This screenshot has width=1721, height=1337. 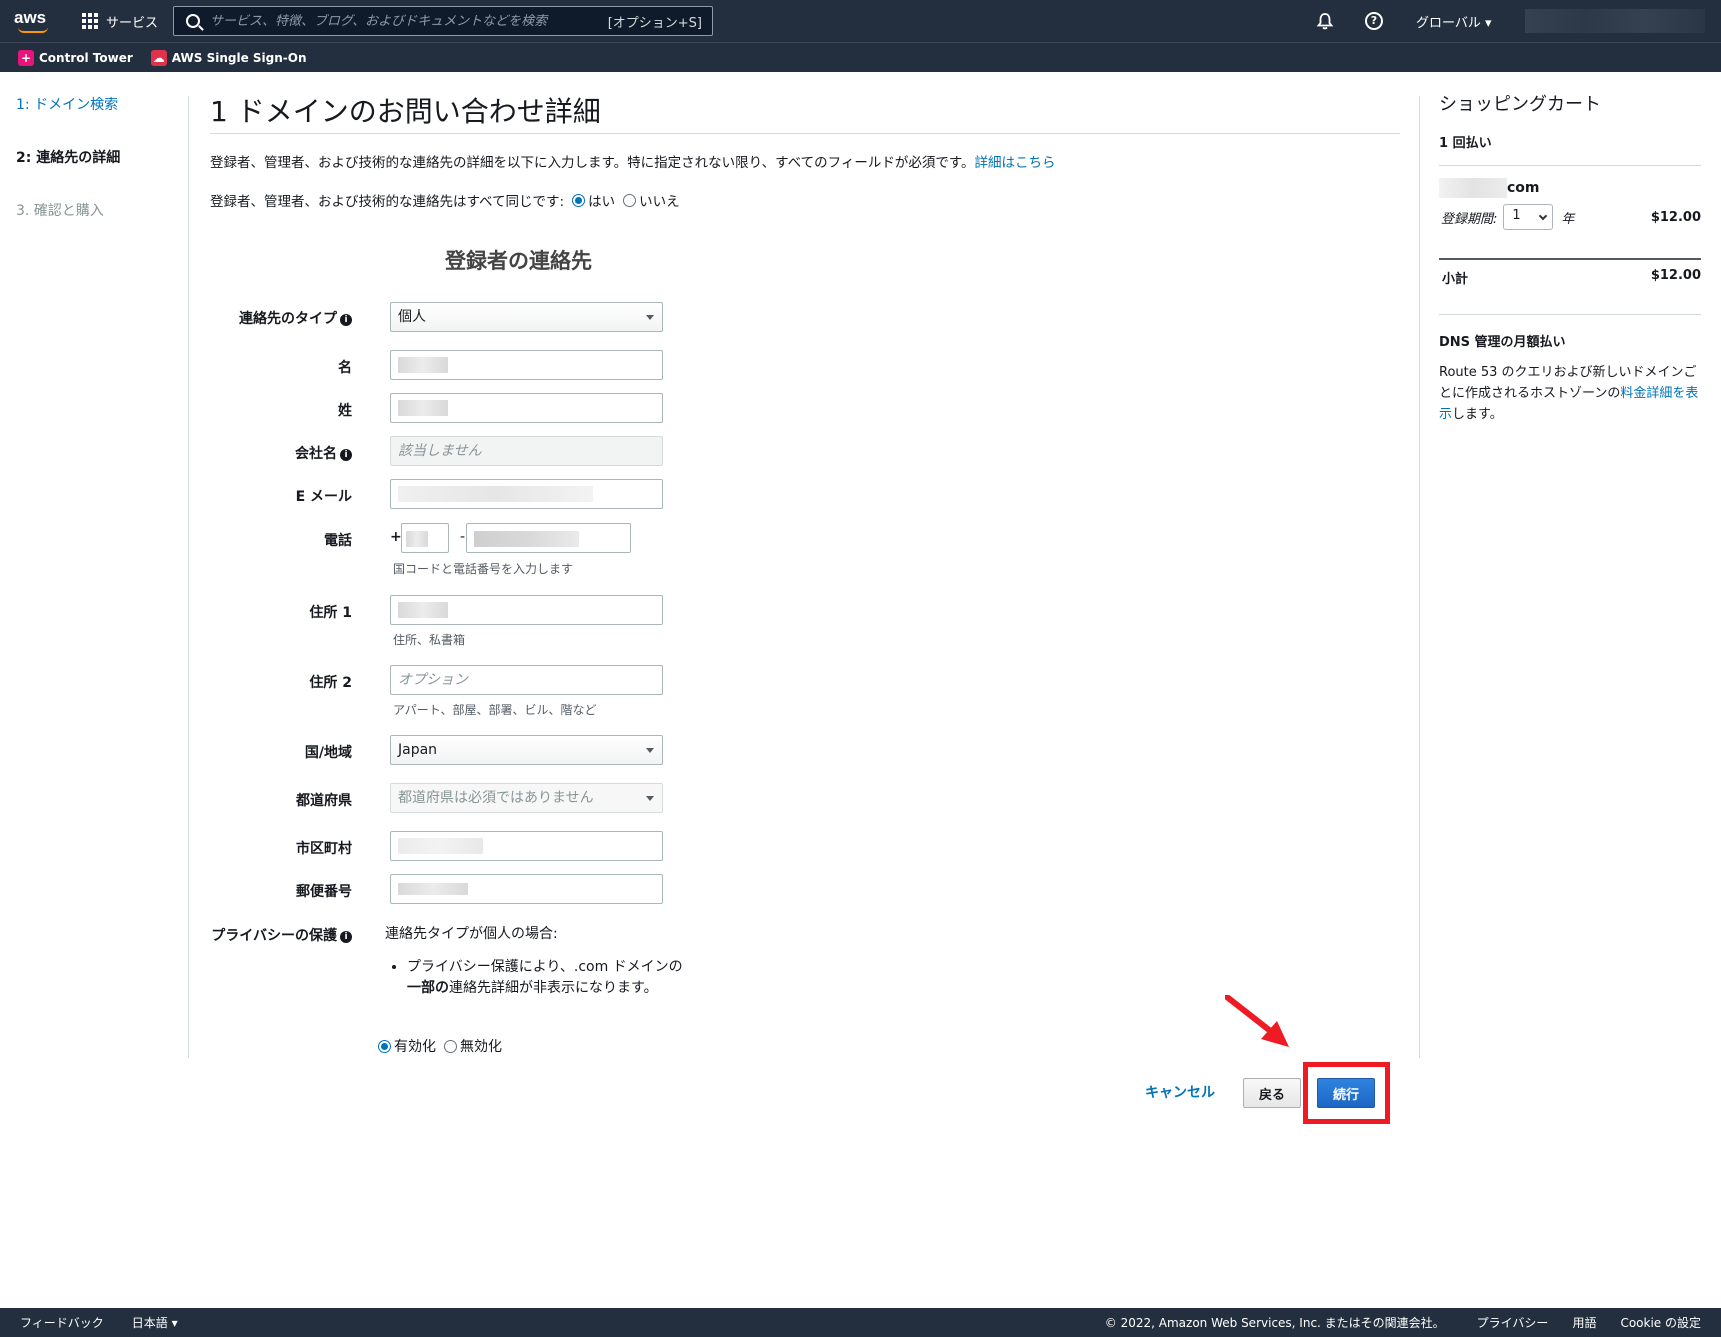 What do you see at coordinates (1584, 1322) in the screenshot?
I see `terms-link: 用語` at bounding box center [1584, 1322].